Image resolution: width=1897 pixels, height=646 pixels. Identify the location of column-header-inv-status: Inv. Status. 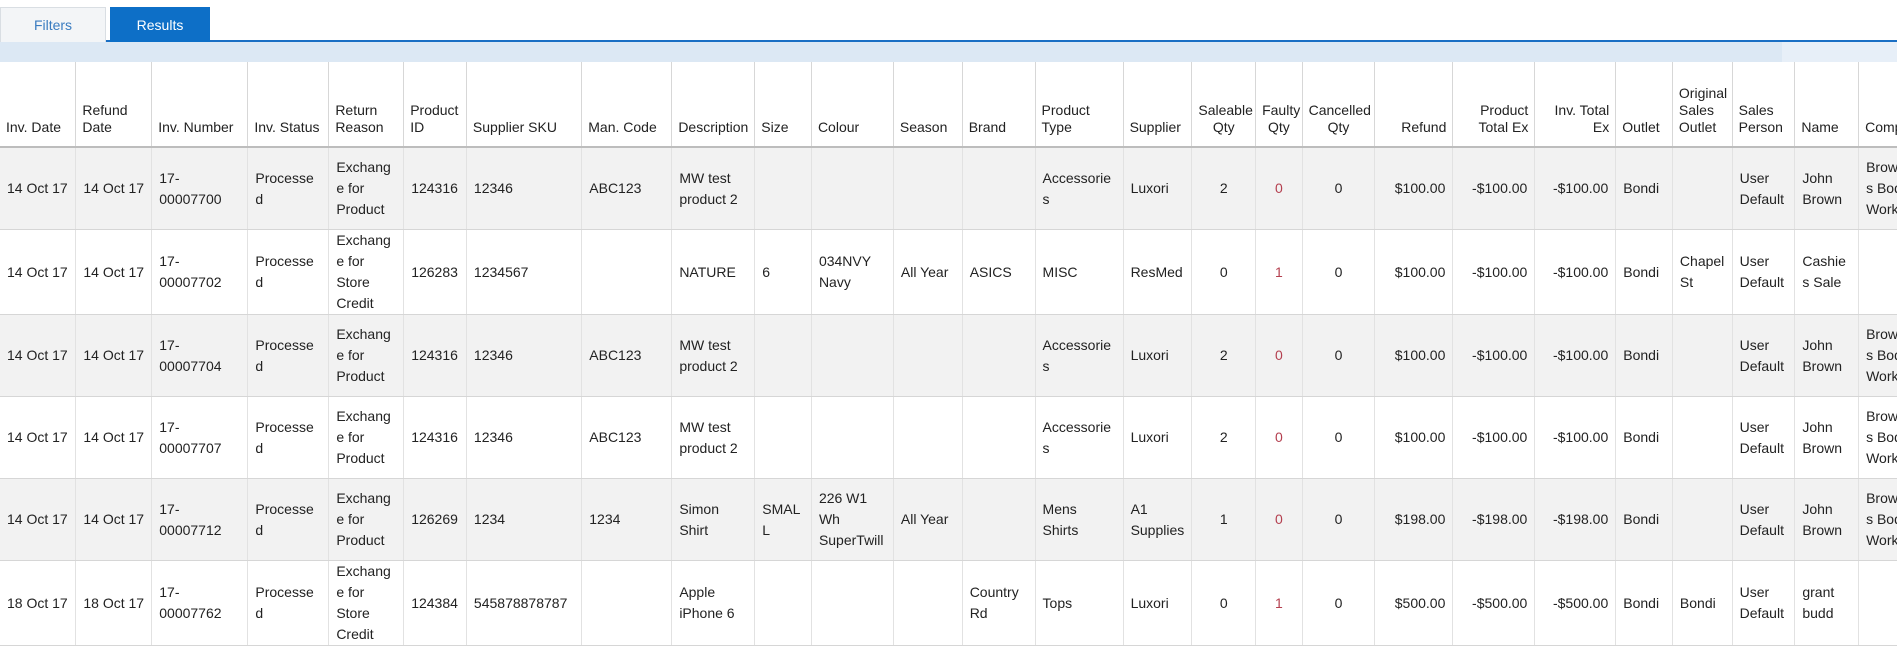
(288, 105).